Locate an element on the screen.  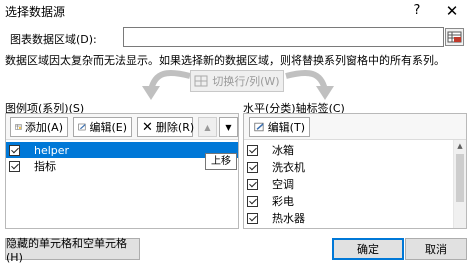
category-label: 冰箱 is located at coordinates (283, 150).